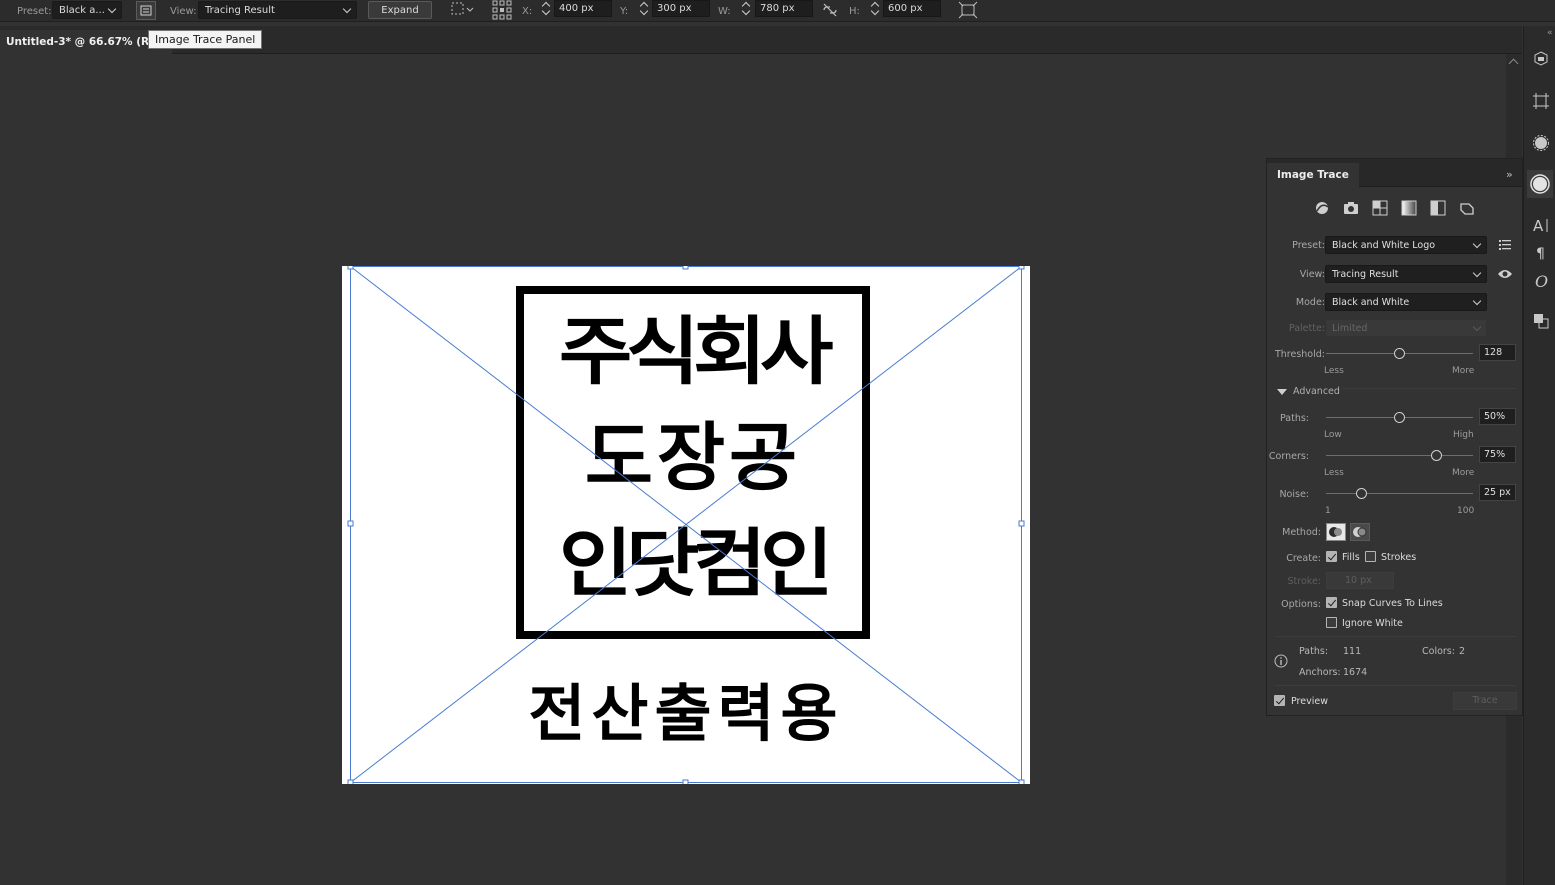  I want to click on high-color-preset-icon, so click(1351, 208).